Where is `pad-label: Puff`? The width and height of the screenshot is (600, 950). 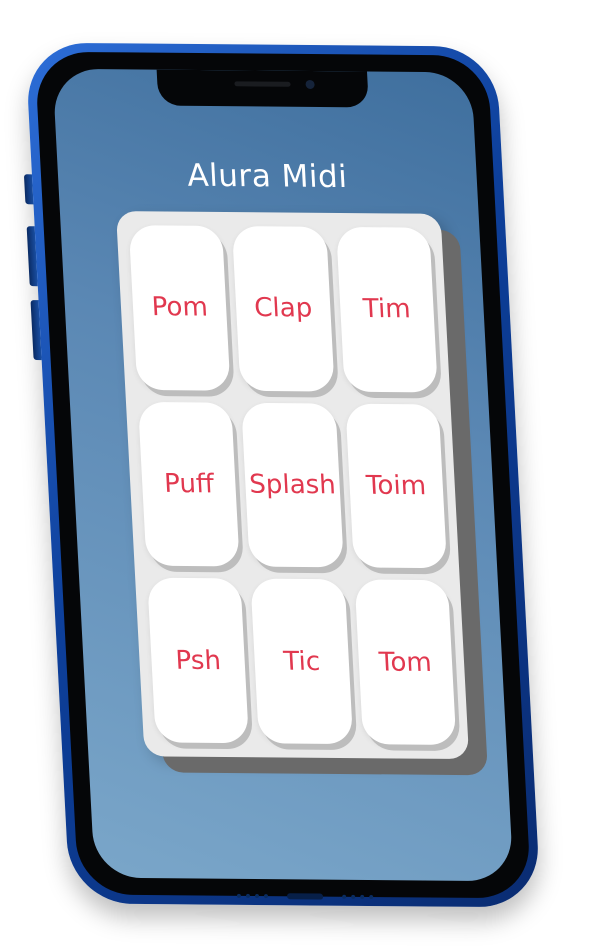 pad-label: Puff is located at coordinates (189, 484).